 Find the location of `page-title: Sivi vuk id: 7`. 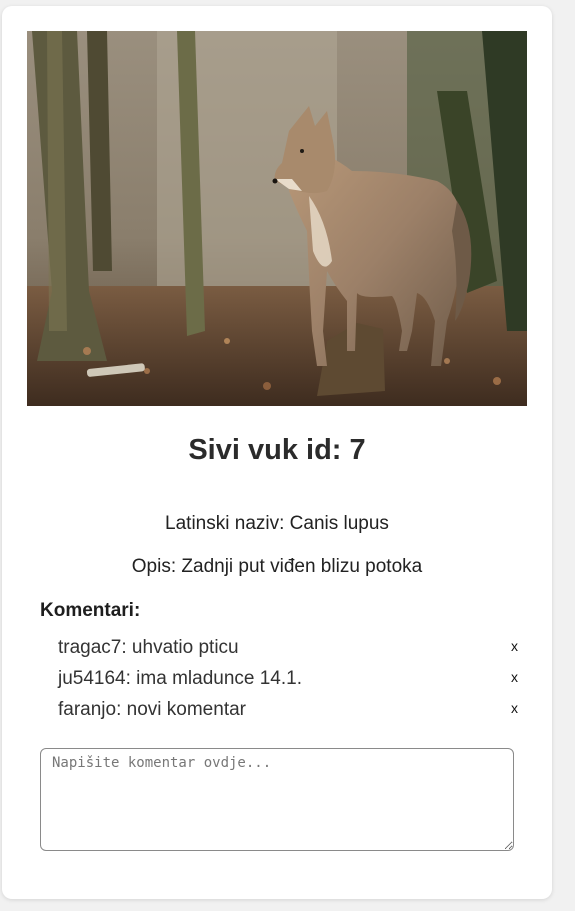

page-title: Sivi vuk id: 7 is located at coordinates (277, 450).